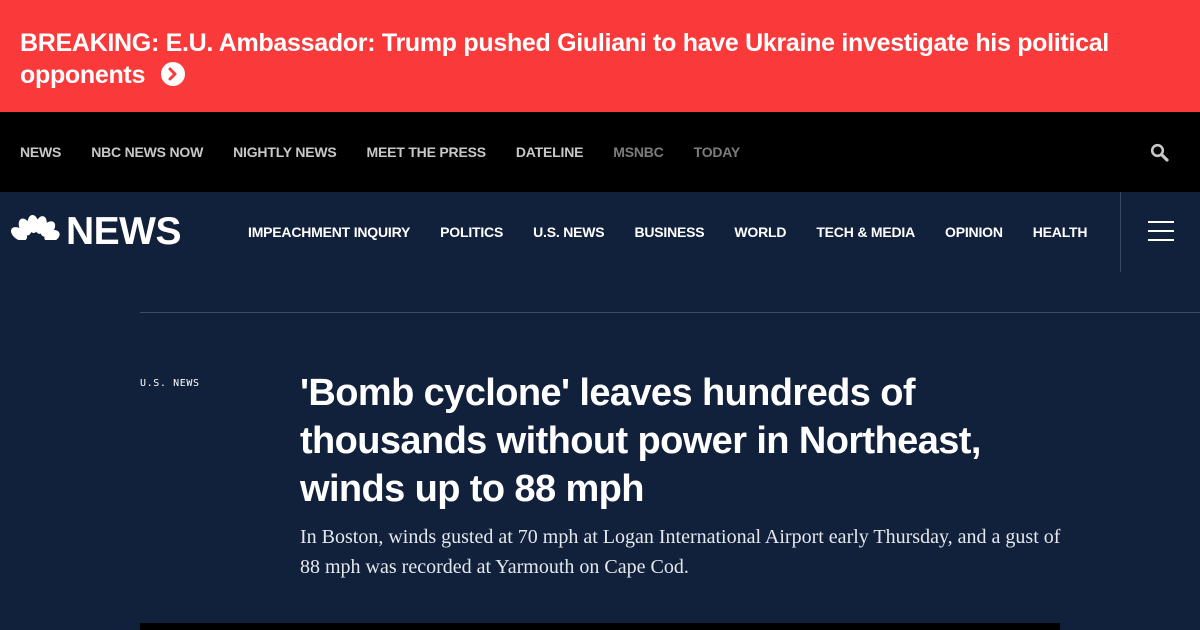 Image resolution: width=1200 pixels, height=630 pixels. Describe the element at coordinates (550, 152) in the screenshot. I see `network-nav-dateline: DATELINE` at that location.